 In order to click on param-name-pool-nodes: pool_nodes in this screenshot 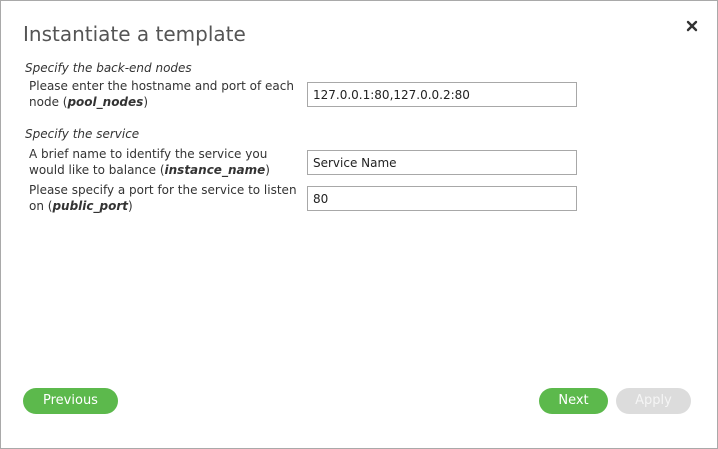, I will do `click(105, 102)`.